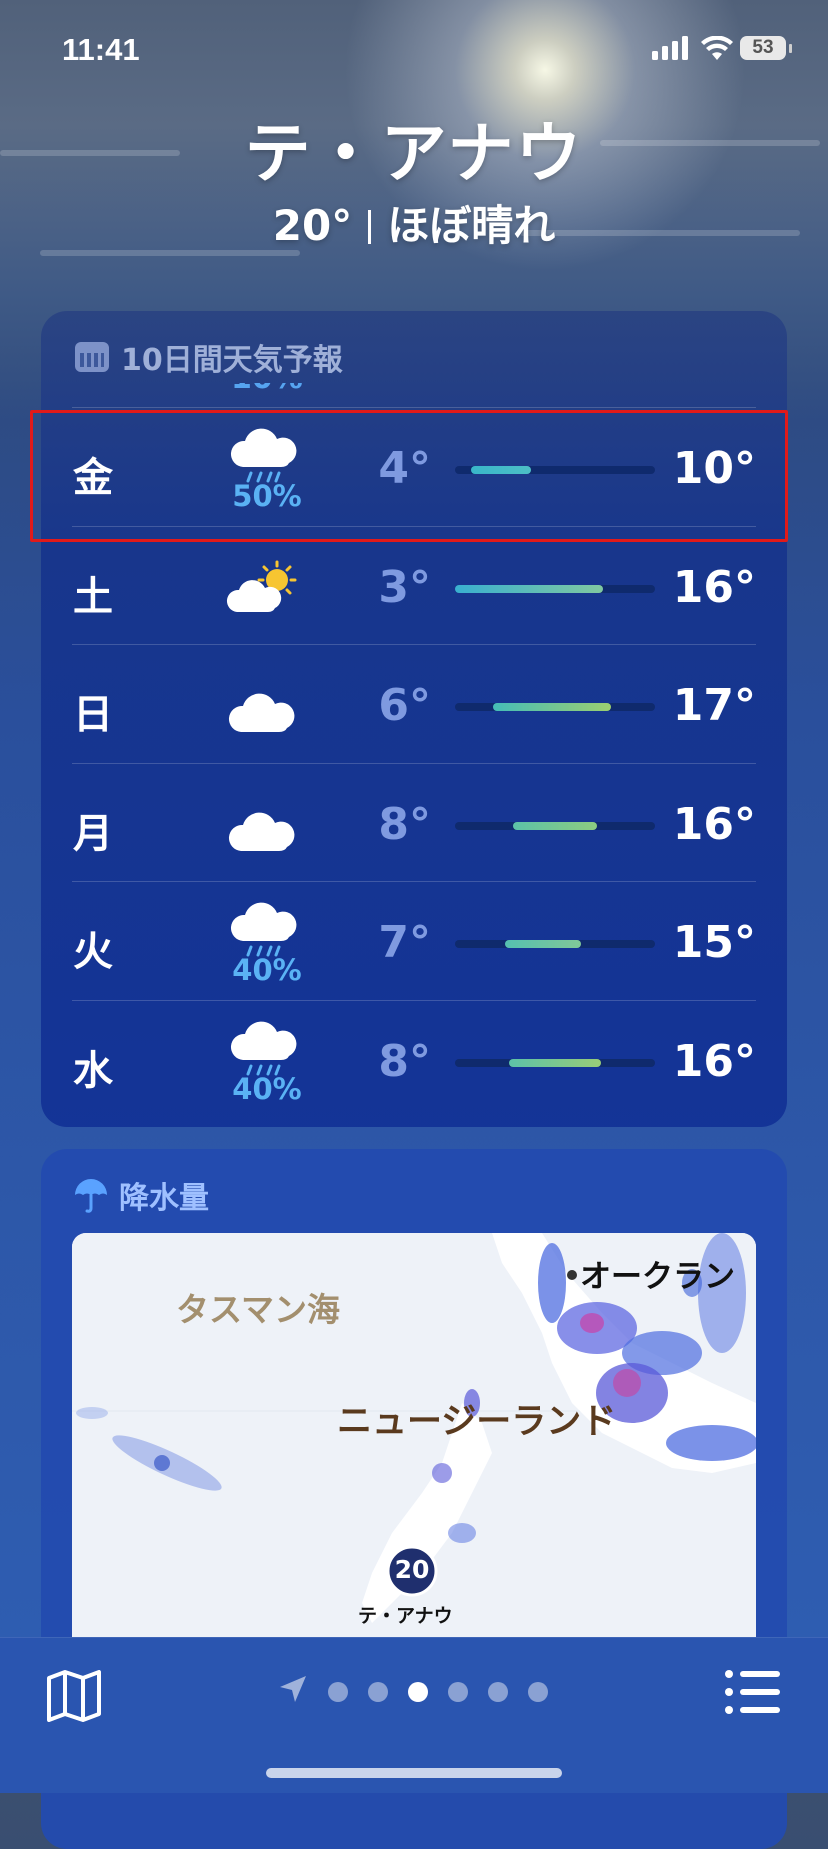 This screenshot has width=828, height=1849. What do you see at coordinates (409, 476) in the screenshot?
I see `highlight-box` at bounding box center [409, 476].